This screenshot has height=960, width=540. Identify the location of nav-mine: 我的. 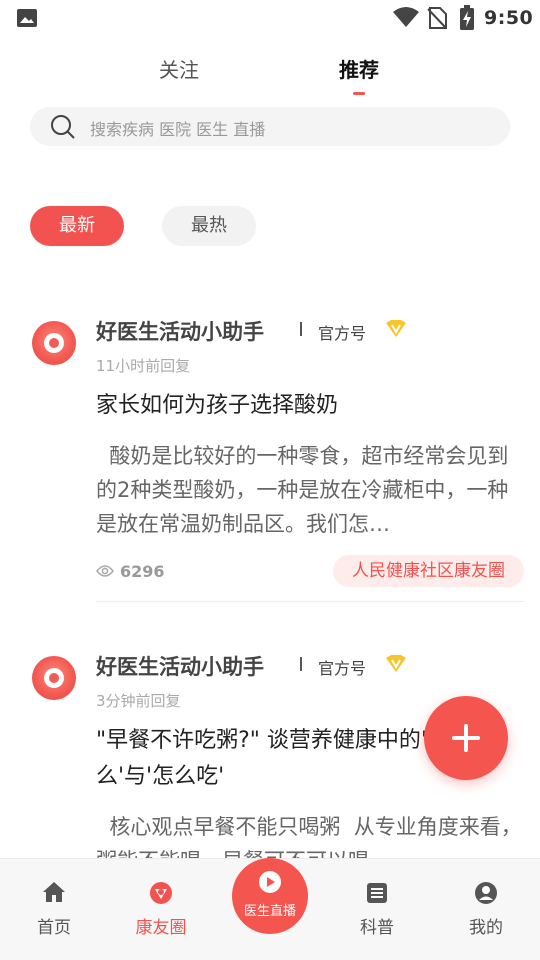
(486, 909).